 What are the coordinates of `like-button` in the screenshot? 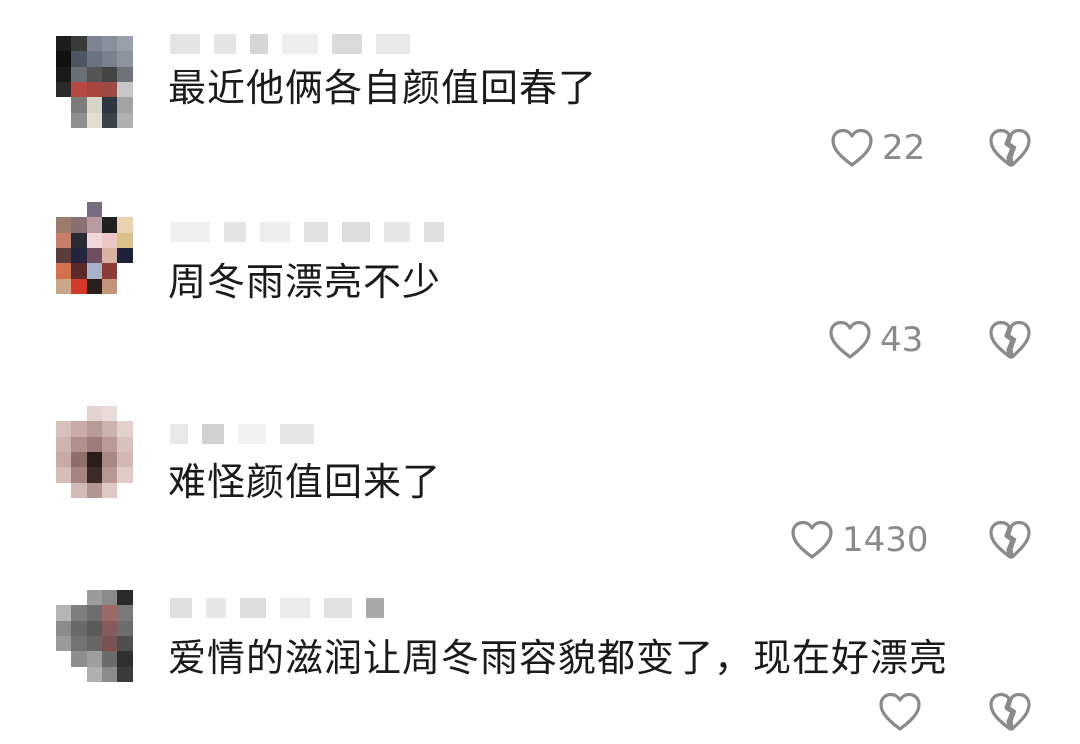 It's located at (904, 712).